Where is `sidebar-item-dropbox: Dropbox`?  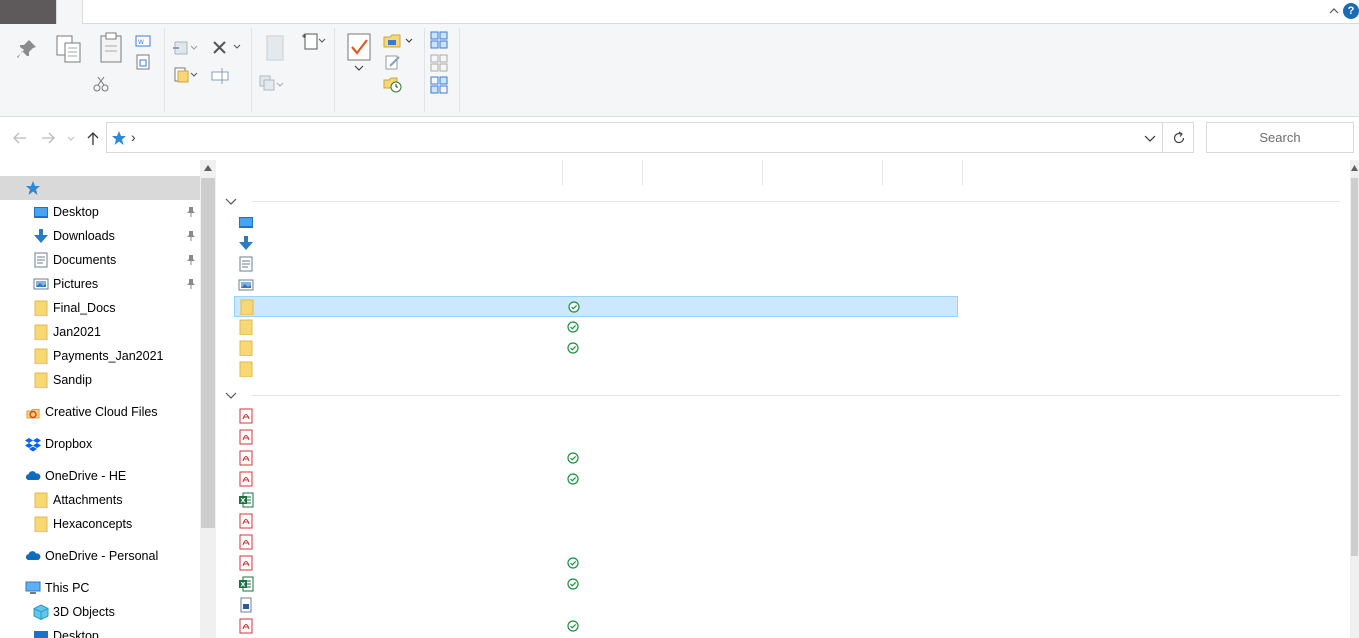
sidebar-item-dropbox: Dropbox is located at coordinates (100, 444).